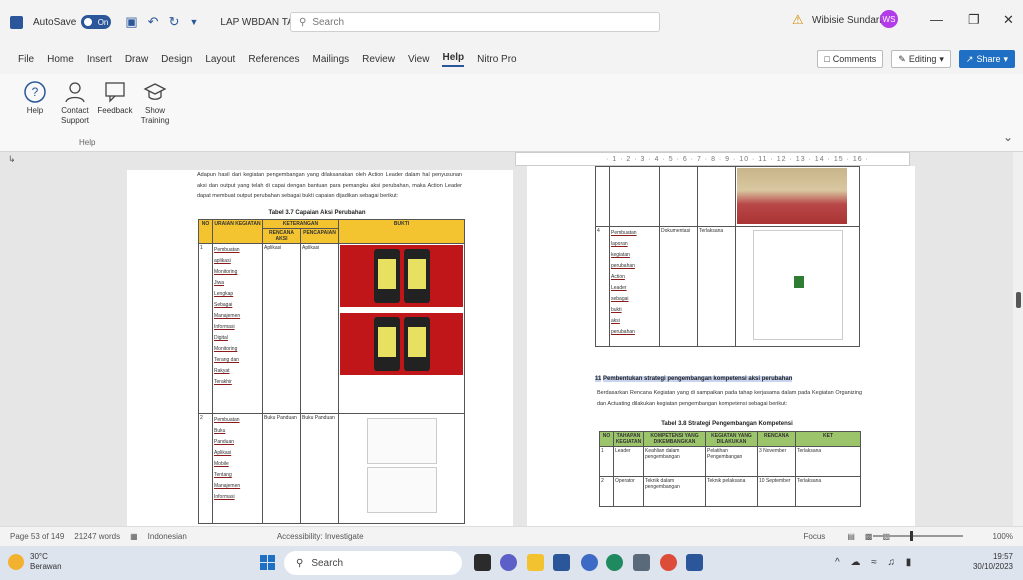  Describe the element at coordinates (281, 468) in the screenshot. I see `row-rencana: Buku Panduan` at that location.